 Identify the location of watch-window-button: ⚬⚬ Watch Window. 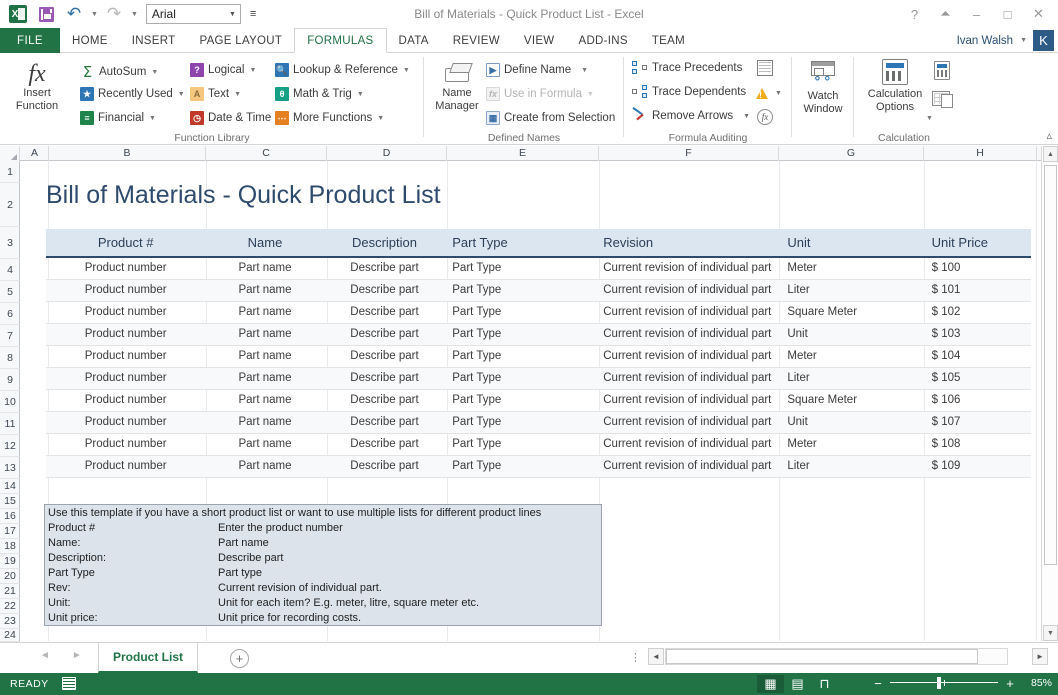
(823, 88).